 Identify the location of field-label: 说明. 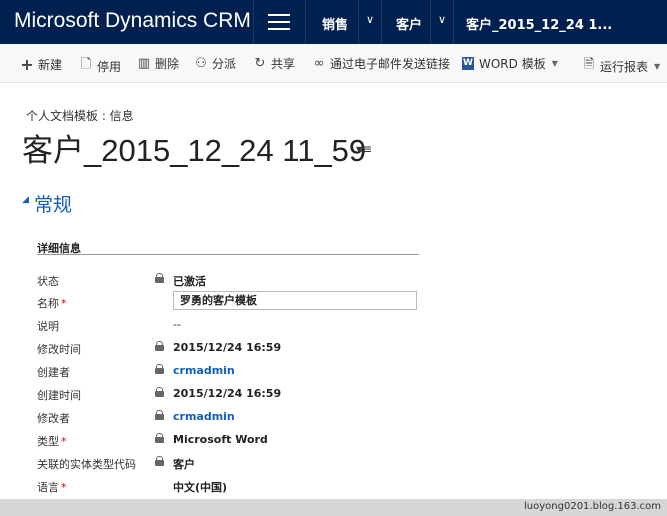
(48, 326).